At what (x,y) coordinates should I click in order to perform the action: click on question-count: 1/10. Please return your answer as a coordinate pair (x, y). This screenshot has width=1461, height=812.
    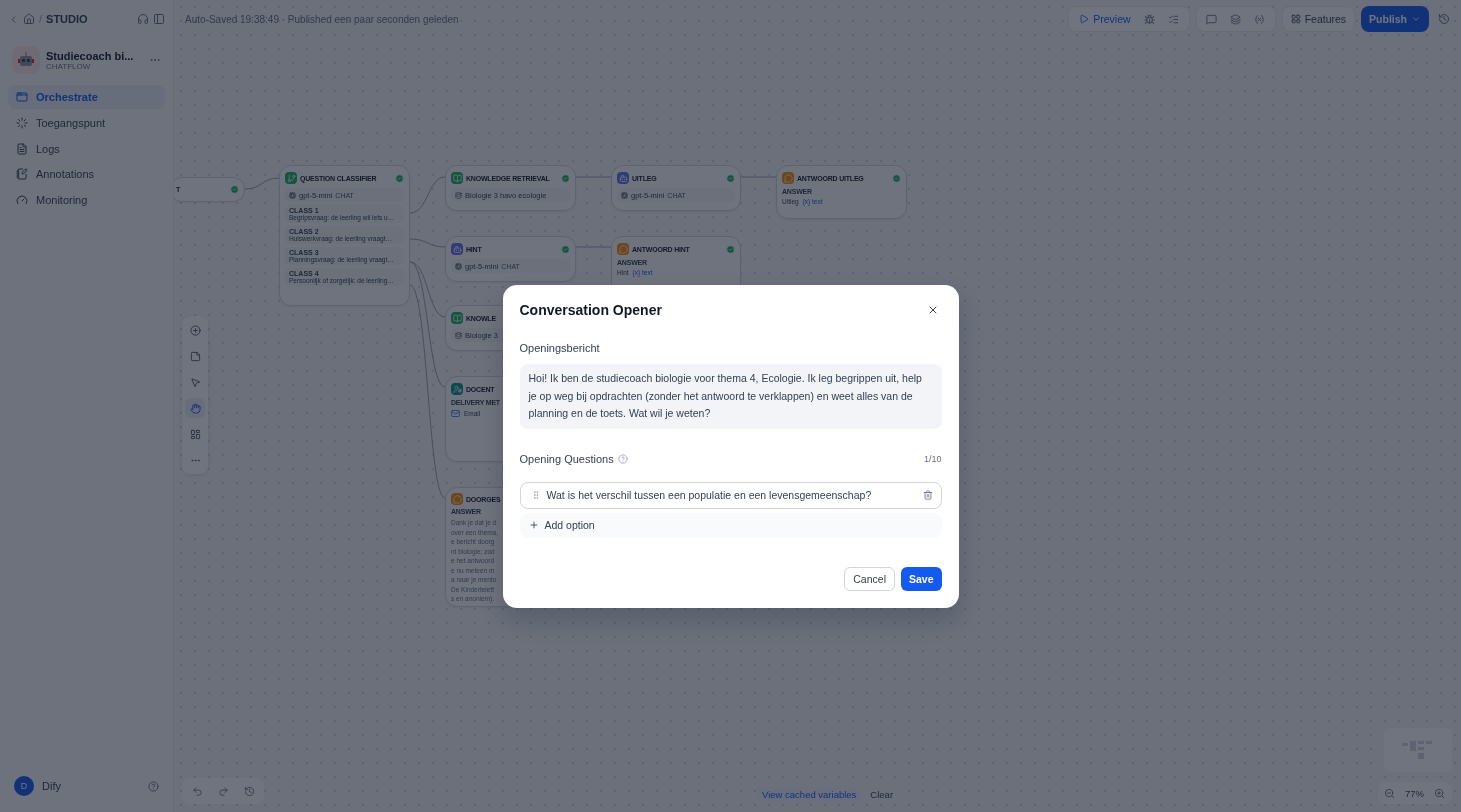
    Looking at the image, I should click on (932, 458).